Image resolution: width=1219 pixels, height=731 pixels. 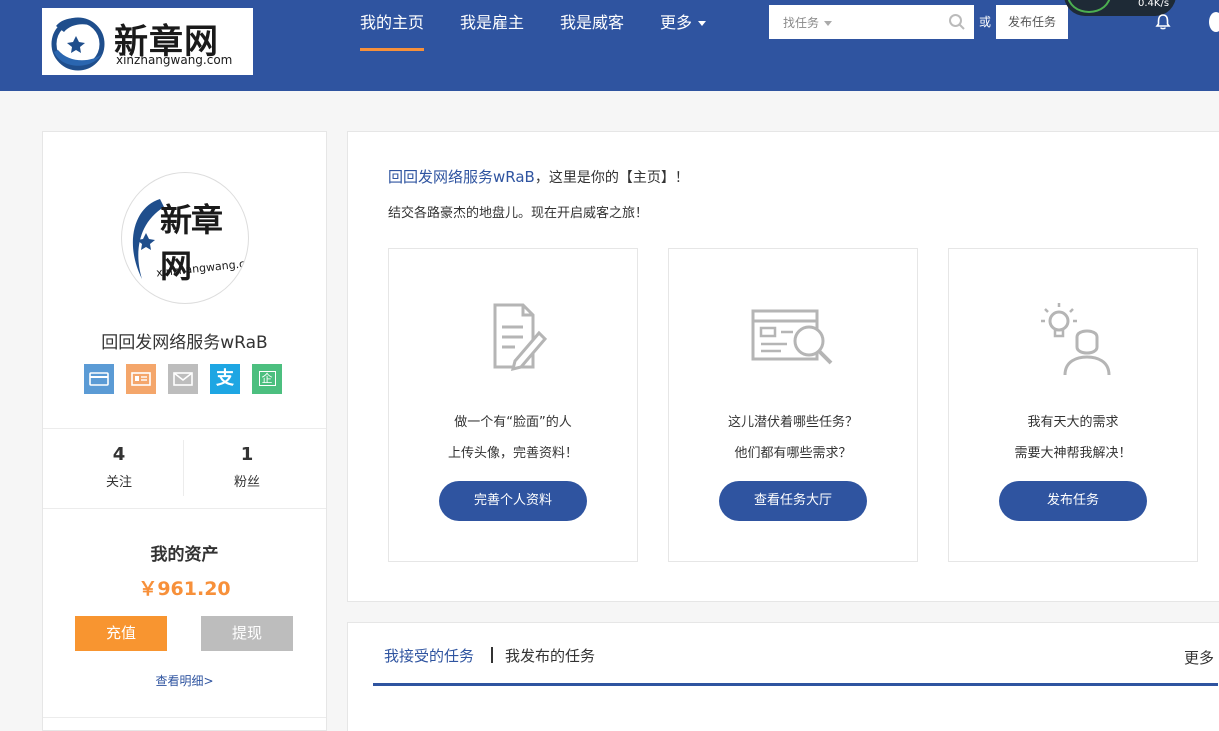 I want to click on feature-card-profile: 做一个有“脸面”的人 上传头像，完善资料！ 完善个人资料, so click(x=513, y=405).